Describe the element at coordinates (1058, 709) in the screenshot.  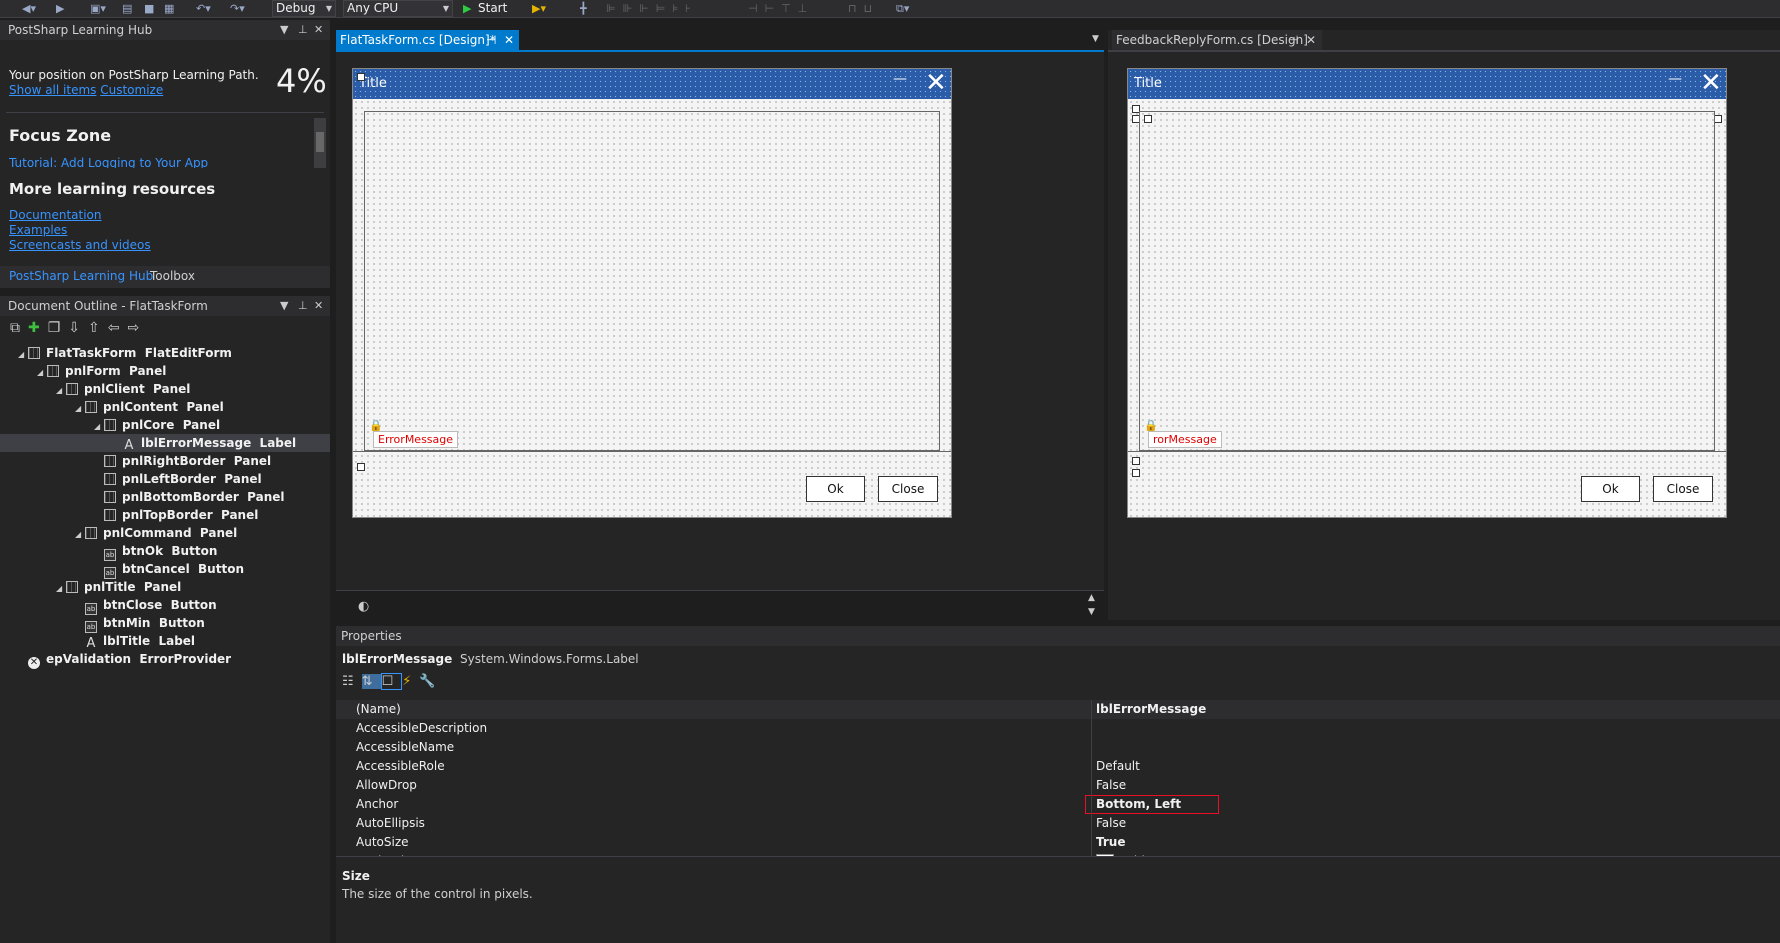
I see `property-row: (Name) lblErrorMessage` at that location.